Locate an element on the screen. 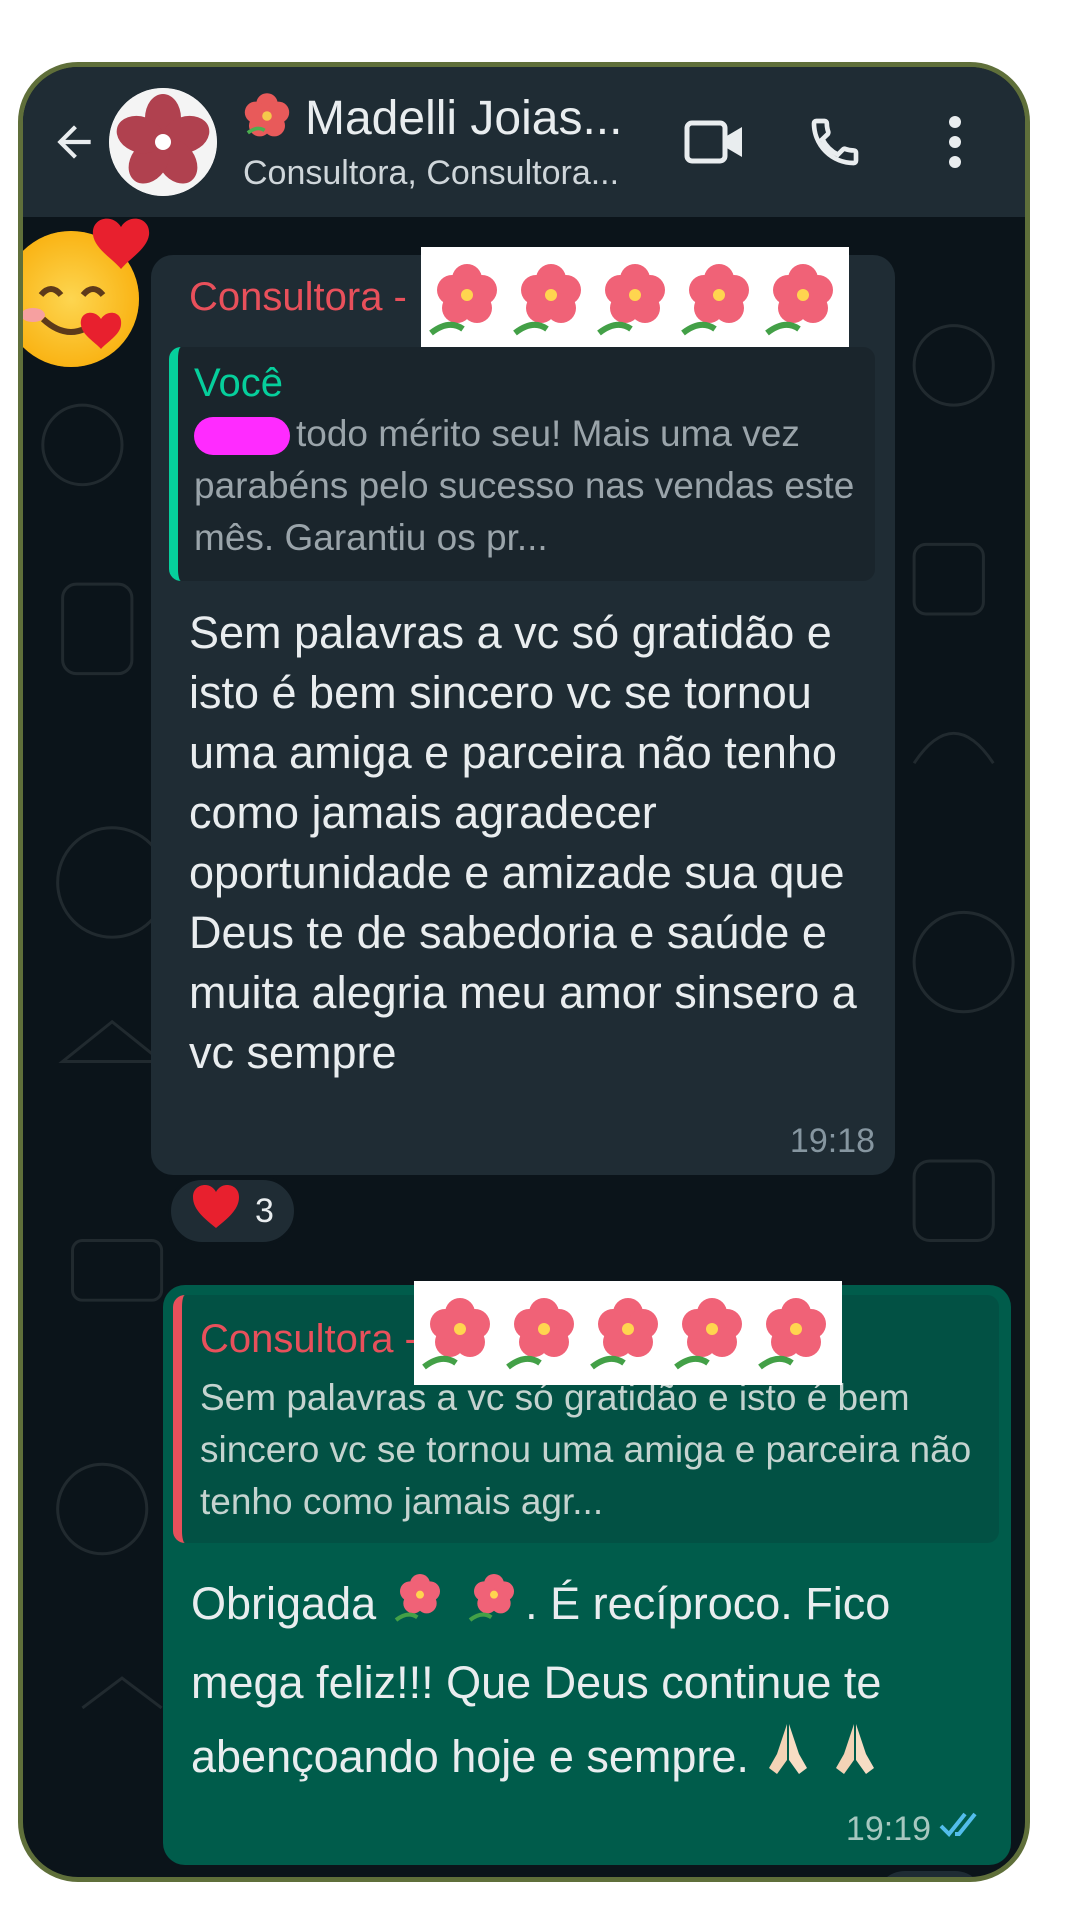 The width and height of the screenshot is (1080, 1920). message-time: 19:18 is located at coordinates (832, 1141).